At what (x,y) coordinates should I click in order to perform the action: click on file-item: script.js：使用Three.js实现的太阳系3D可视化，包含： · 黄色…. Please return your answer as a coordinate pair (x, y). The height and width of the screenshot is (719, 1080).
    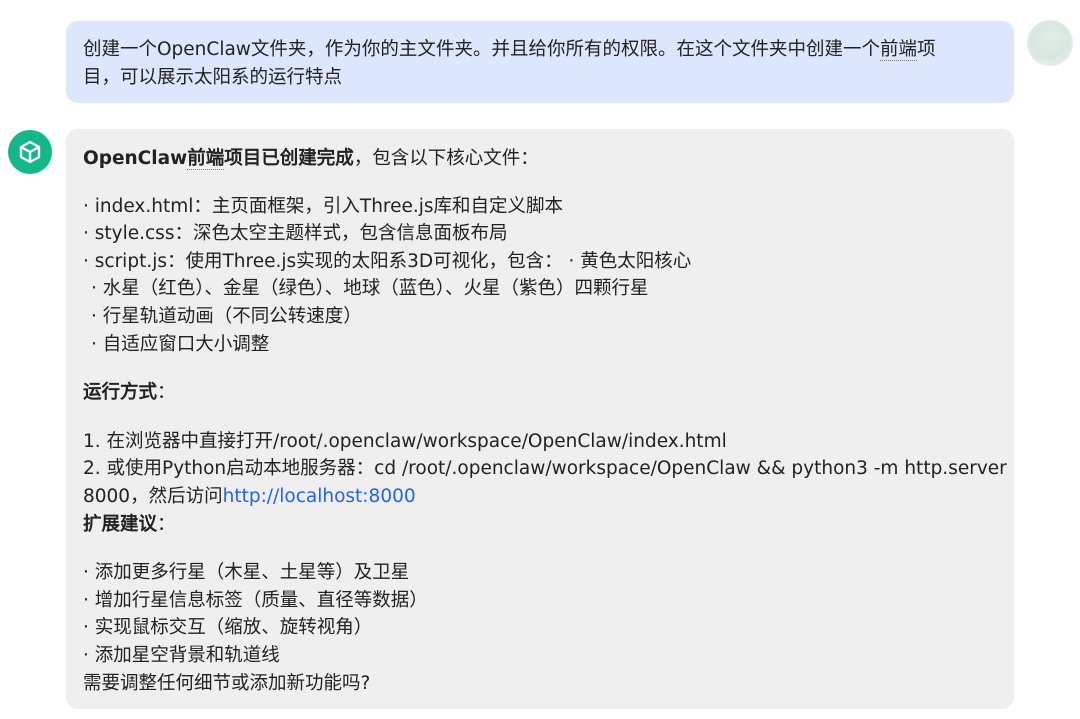
    Looking at the image, I should click on (539, 262).